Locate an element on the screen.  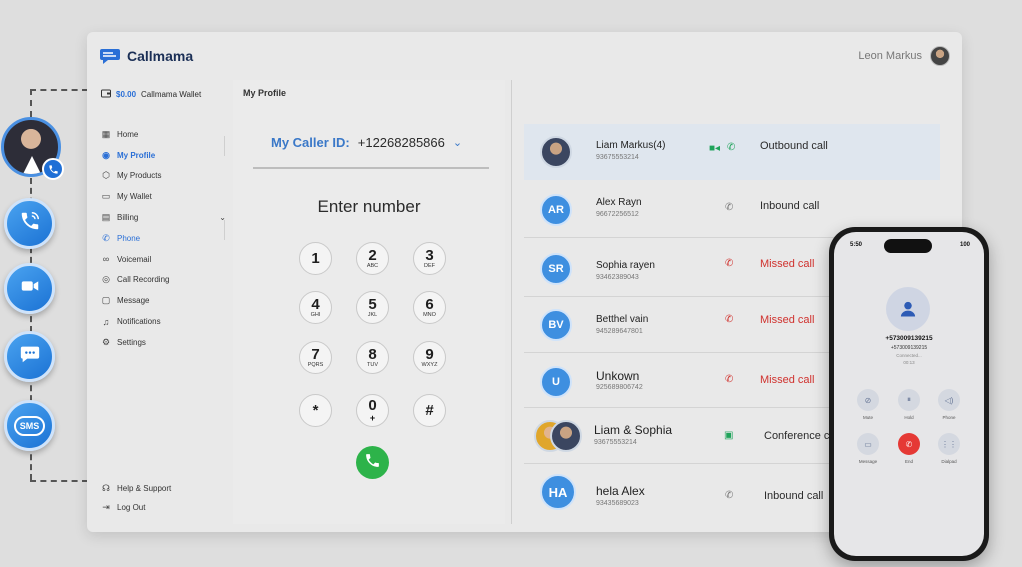
caller-id-select: My Caller ID: +12268285866 ⌄ is located at coordinates (366, 142).